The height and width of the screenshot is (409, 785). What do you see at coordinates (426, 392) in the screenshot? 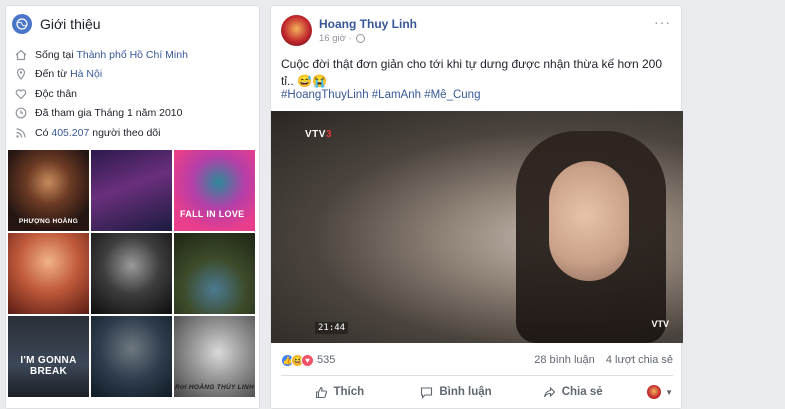
I see `comment-icon` at bounding box center [426, 392].